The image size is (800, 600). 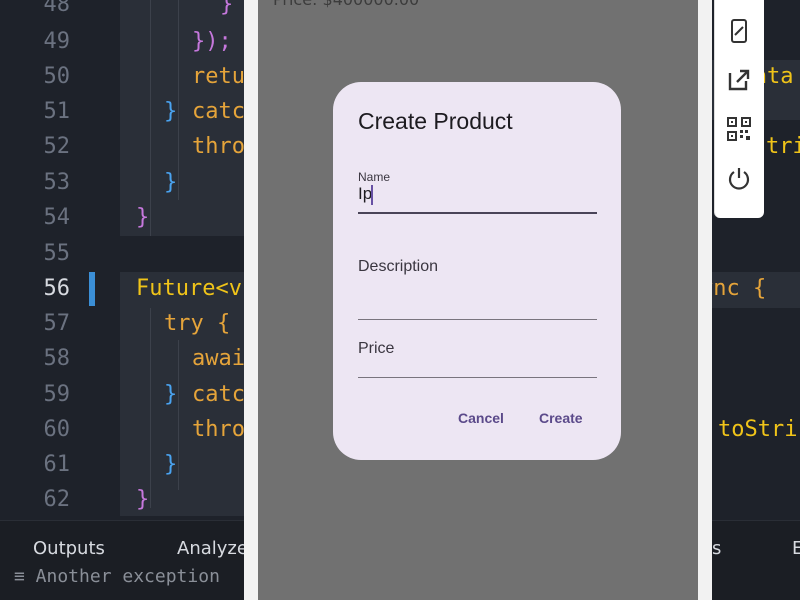 What do you see at coordinates (376, 349) in the screenshot?
I see `price-field: Price` at bounding box center [376, 349].